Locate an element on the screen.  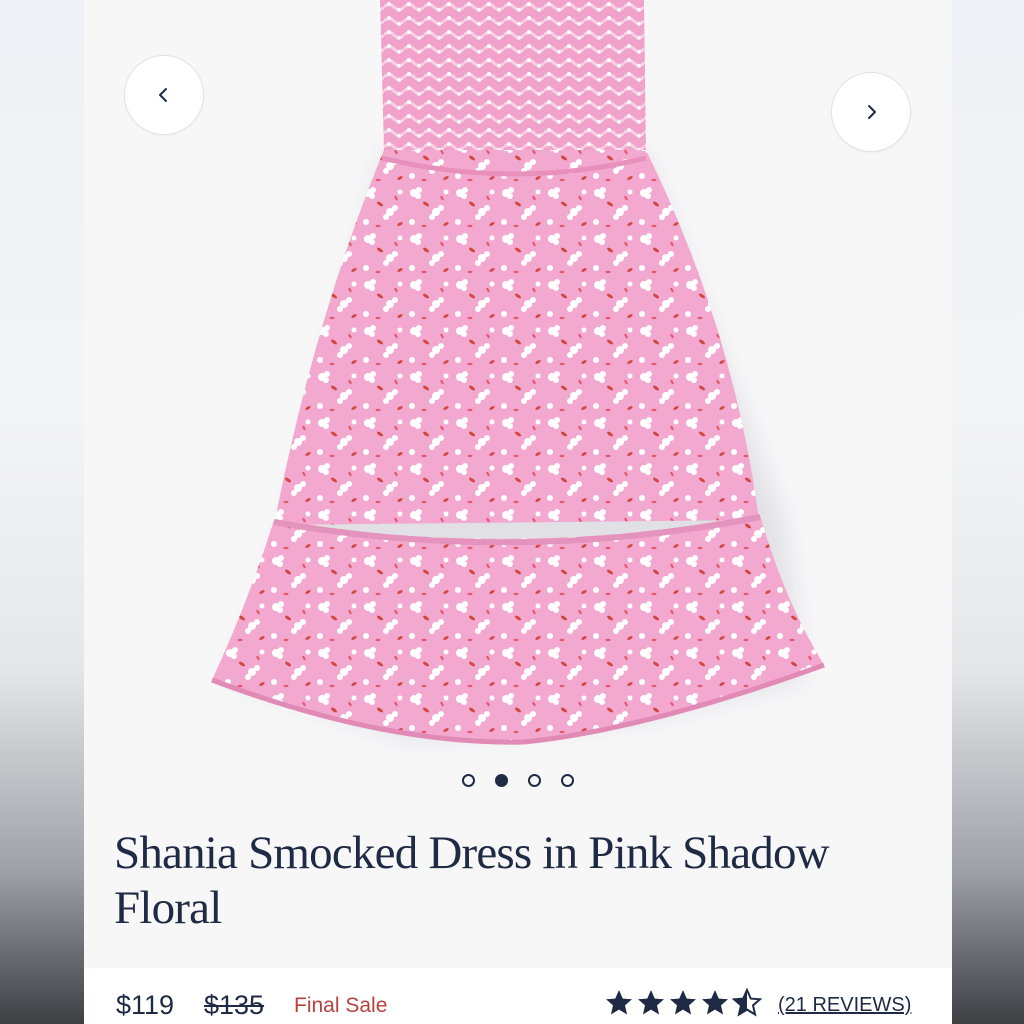
next-image-button is located at coordinates (871, 112).